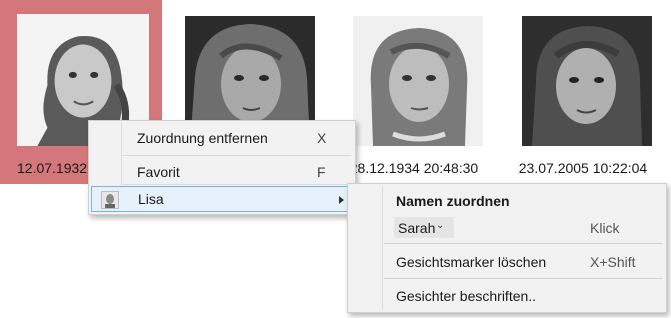  Describe the element at coordinates (605, 228) in the screenshot. I see `name-dropdown-hint: Klick` at that location.